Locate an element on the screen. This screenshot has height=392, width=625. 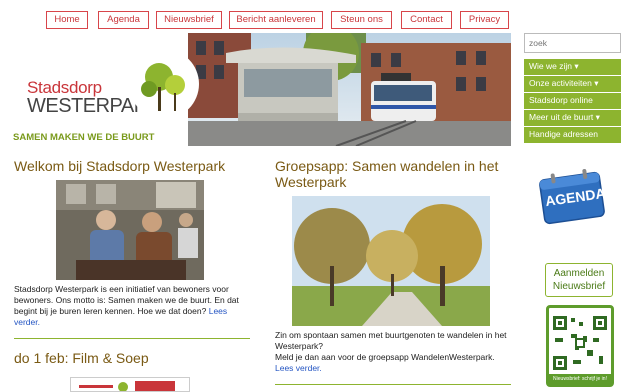
nav-agenda: Agenda is located at coordinates (123, 20).